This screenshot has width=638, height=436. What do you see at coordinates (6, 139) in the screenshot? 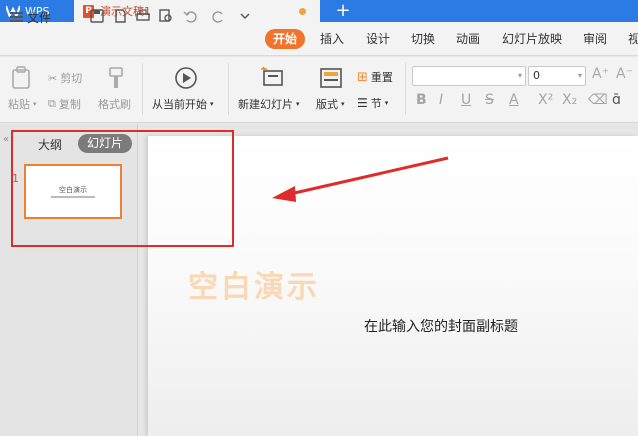
I see `collapse-panel-icon: «` at bounding box center [6, 139].